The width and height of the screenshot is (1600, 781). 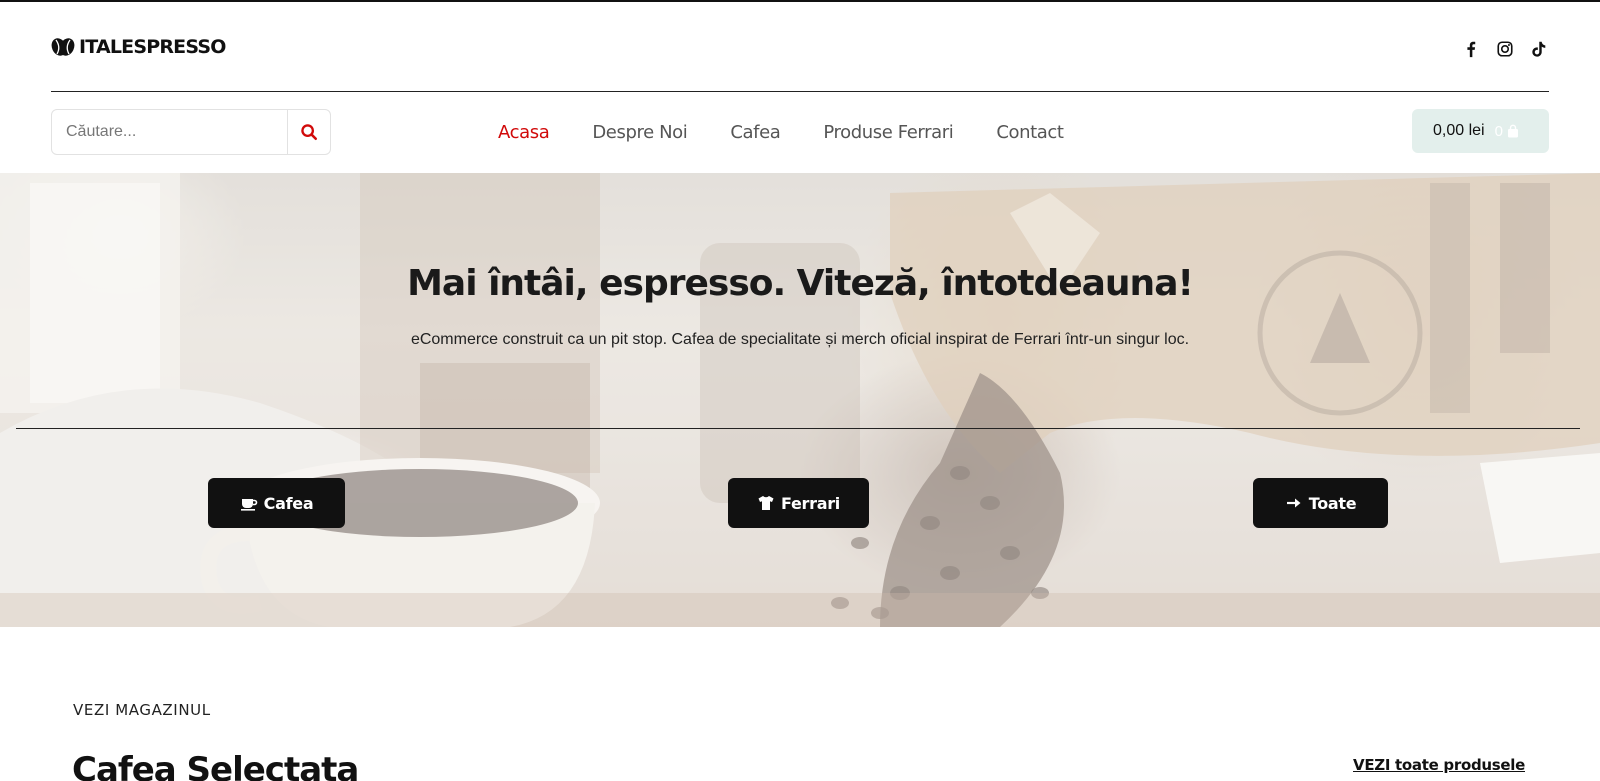 What do you see at coordinates (1512, 131) in the screenshot?
I see `shopping-bag-icon` at bounding box center [1512, 131].